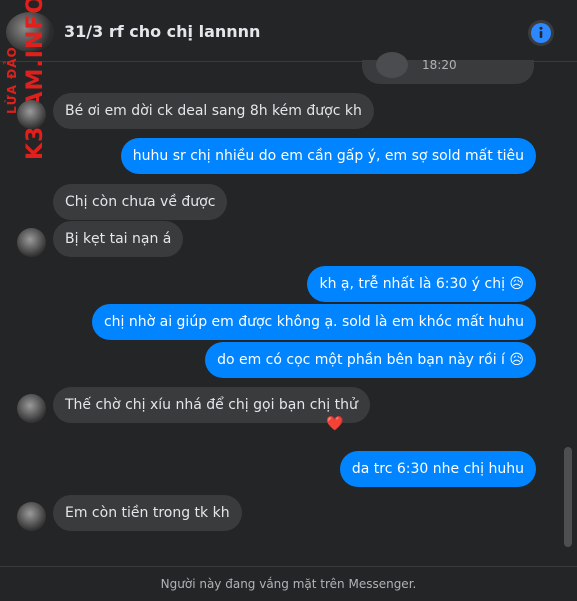  I want to click on scrollbar, so click(568, 497).